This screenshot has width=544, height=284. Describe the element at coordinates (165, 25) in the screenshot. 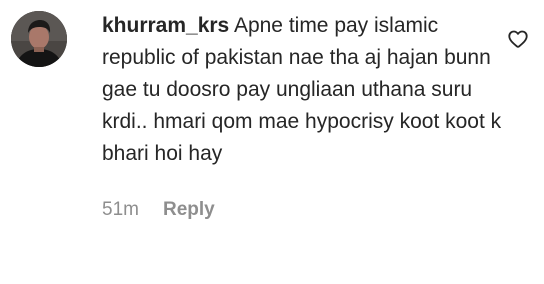

I see `comment-username: khurram_krs` at that location.